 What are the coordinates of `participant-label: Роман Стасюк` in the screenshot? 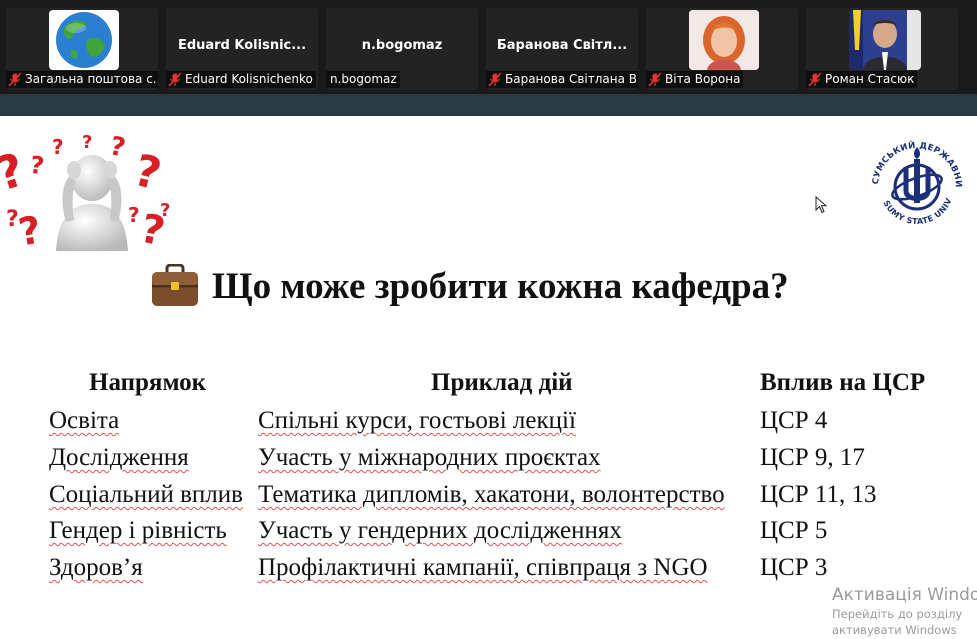 It's located at (862, 79).